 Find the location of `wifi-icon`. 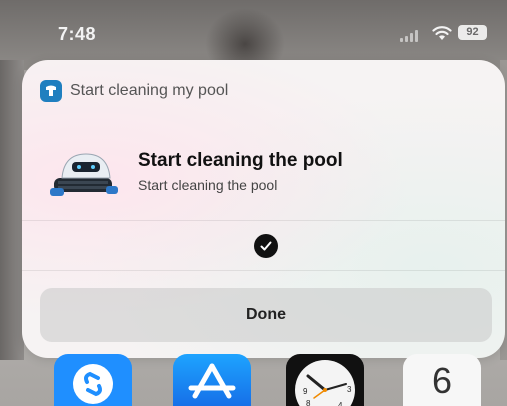

wifi-icon is located at coordinates (442, 33).